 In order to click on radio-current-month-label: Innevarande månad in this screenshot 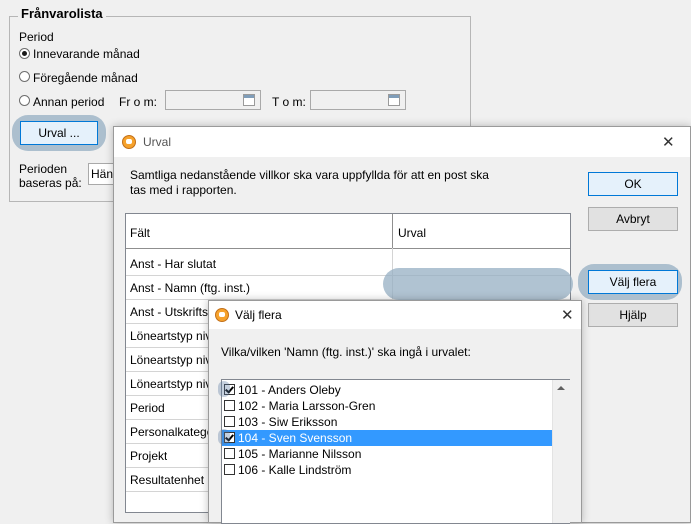, I will do `click(86, 54)`.